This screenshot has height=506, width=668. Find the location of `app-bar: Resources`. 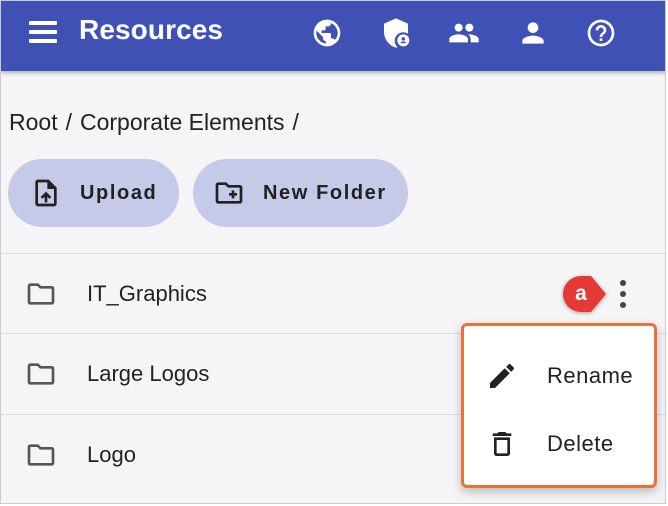

app-bar: Resources is located at coordinates (333, 36).